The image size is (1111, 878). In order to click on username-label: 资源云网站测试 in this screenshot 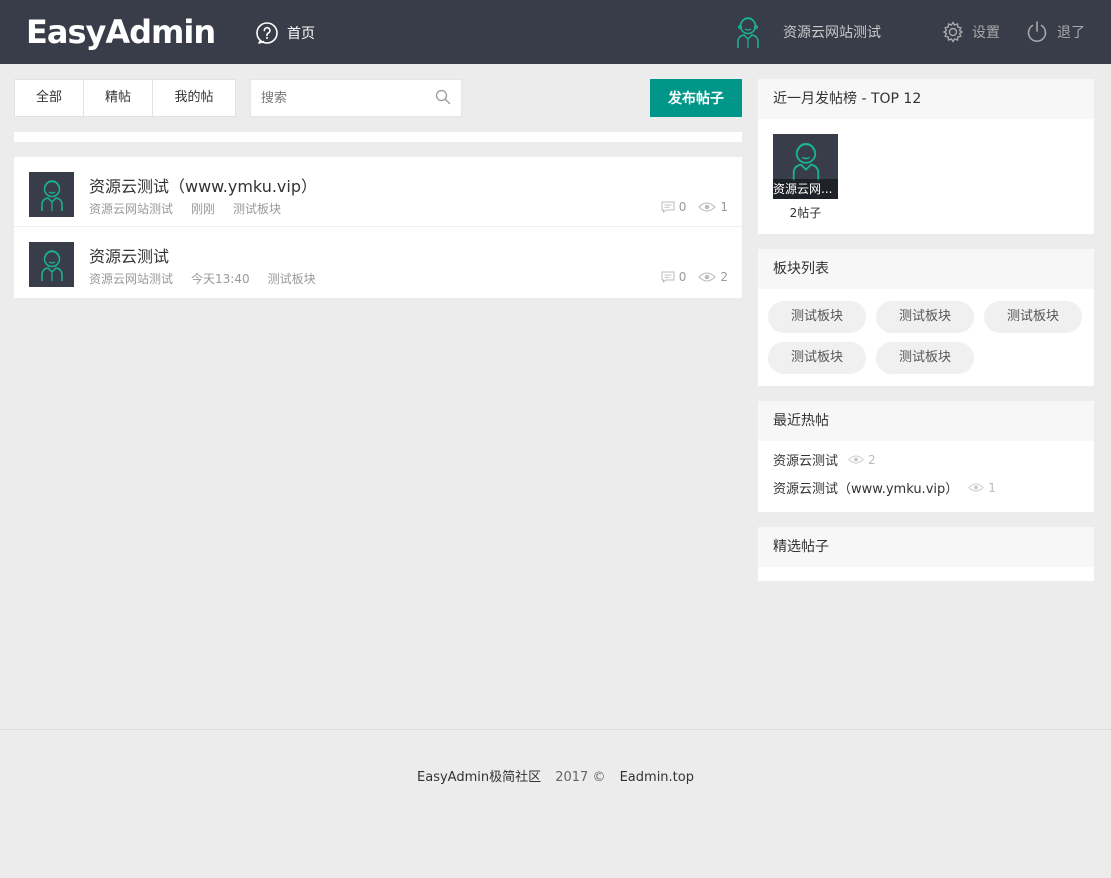, I will do `click(832, 33)`.